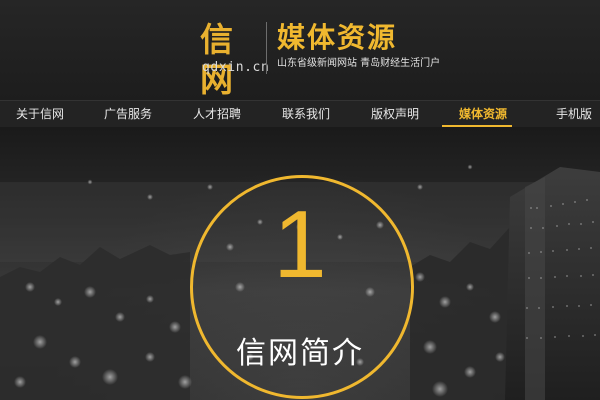 This screenshot has height=400, width=600. Describe the element at coordinates (300, 244) in the screenshot. I see `section-number: 1` at that location.